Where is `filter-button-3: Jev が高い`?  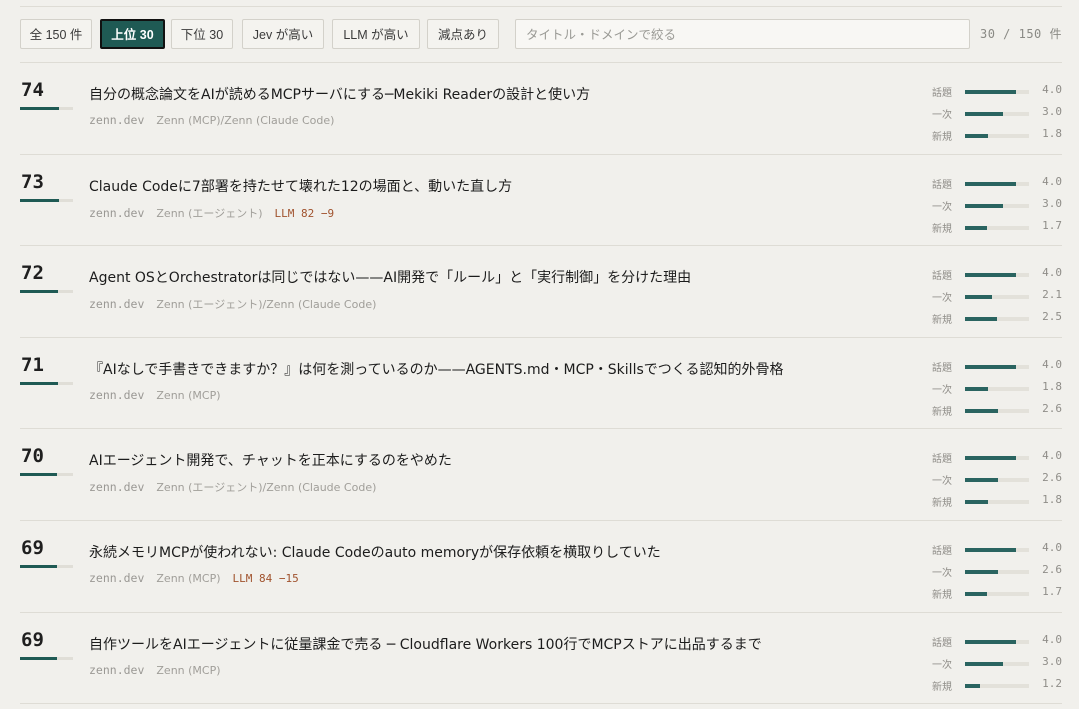
filter-button-3: Jev が高い is located at coordinates (283, 34).